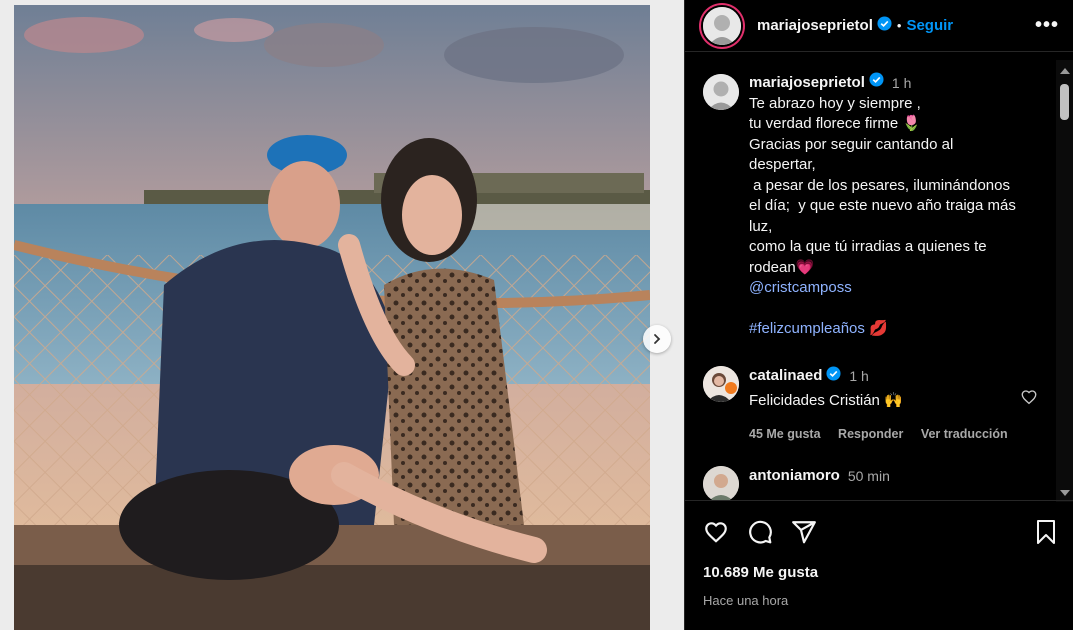 This screenshot has height=630, width=1073. What do you see at coordinates (964, 434) in the screenshot?
I see `translate-button: Ver traducción` at bounding box center [964, 434].